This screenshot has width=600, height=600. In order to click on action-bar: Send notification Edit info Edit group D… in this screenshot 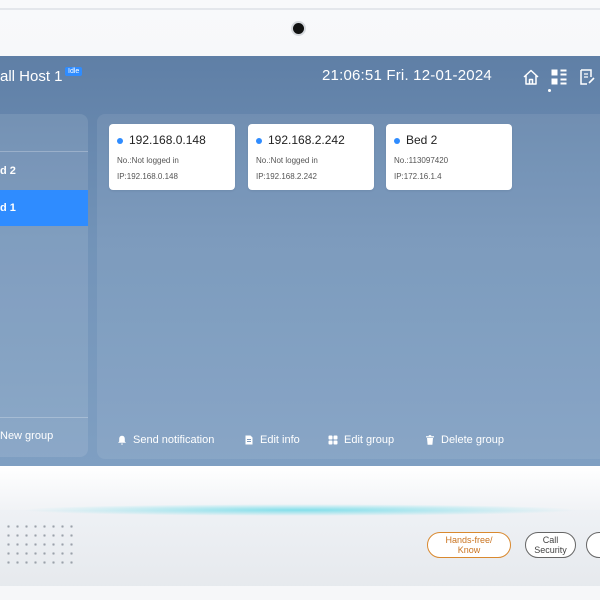, I will do `click(348, 443)`.